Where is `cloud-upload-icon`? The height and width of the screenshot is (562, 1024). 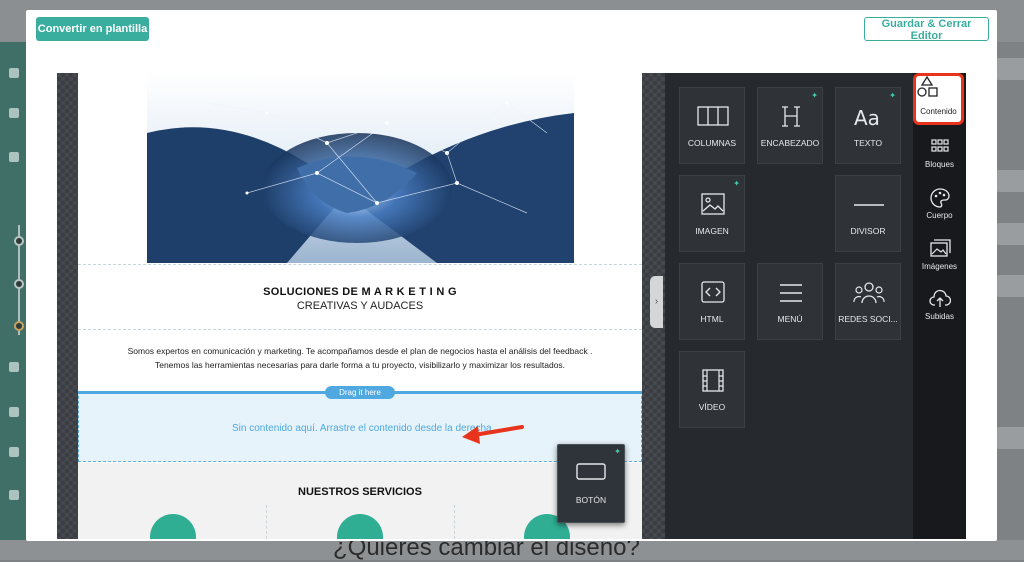 cloud-upload-icon is located at coordinates (940, 298).